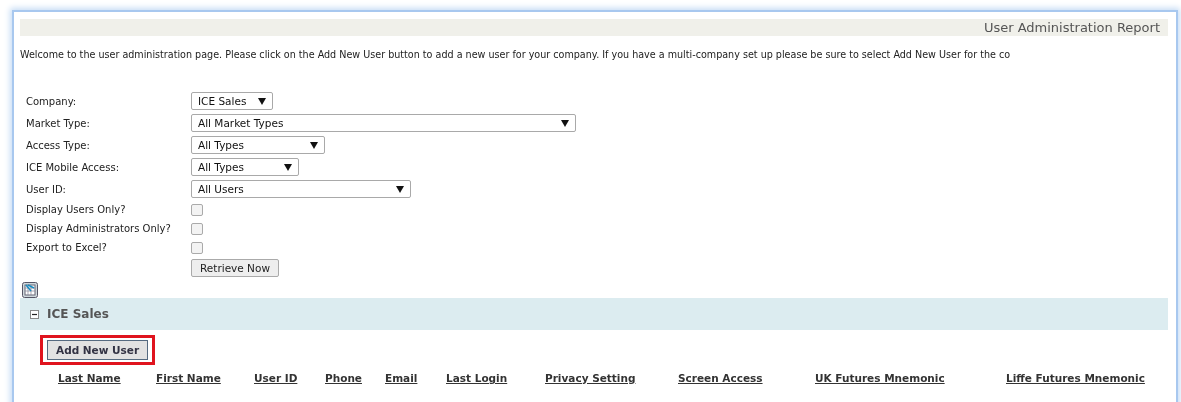 This screenshot has height=402, width=1181. I want to click on field-label: Export to Excel?, so click(67, 247).